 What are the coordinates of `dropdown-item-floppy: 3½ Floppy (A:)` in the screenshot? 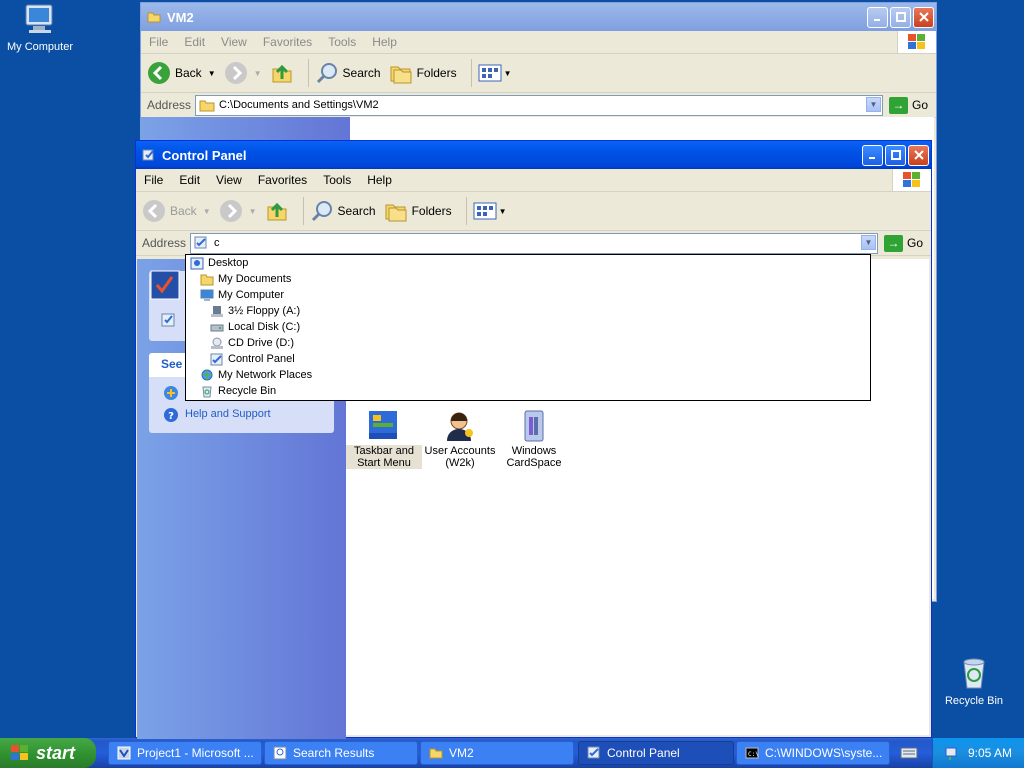 It's located at (528, 311).